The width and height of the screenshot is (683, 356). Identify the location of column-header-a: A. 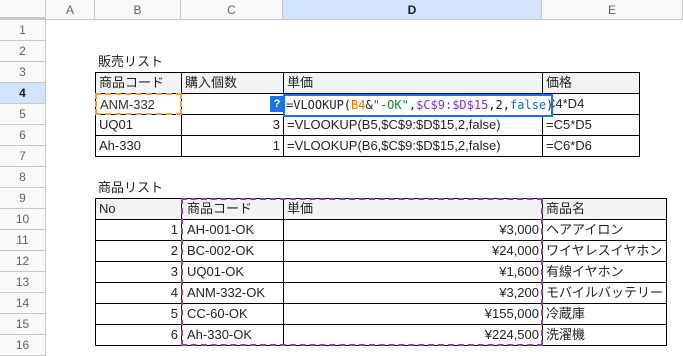
(70, 10).